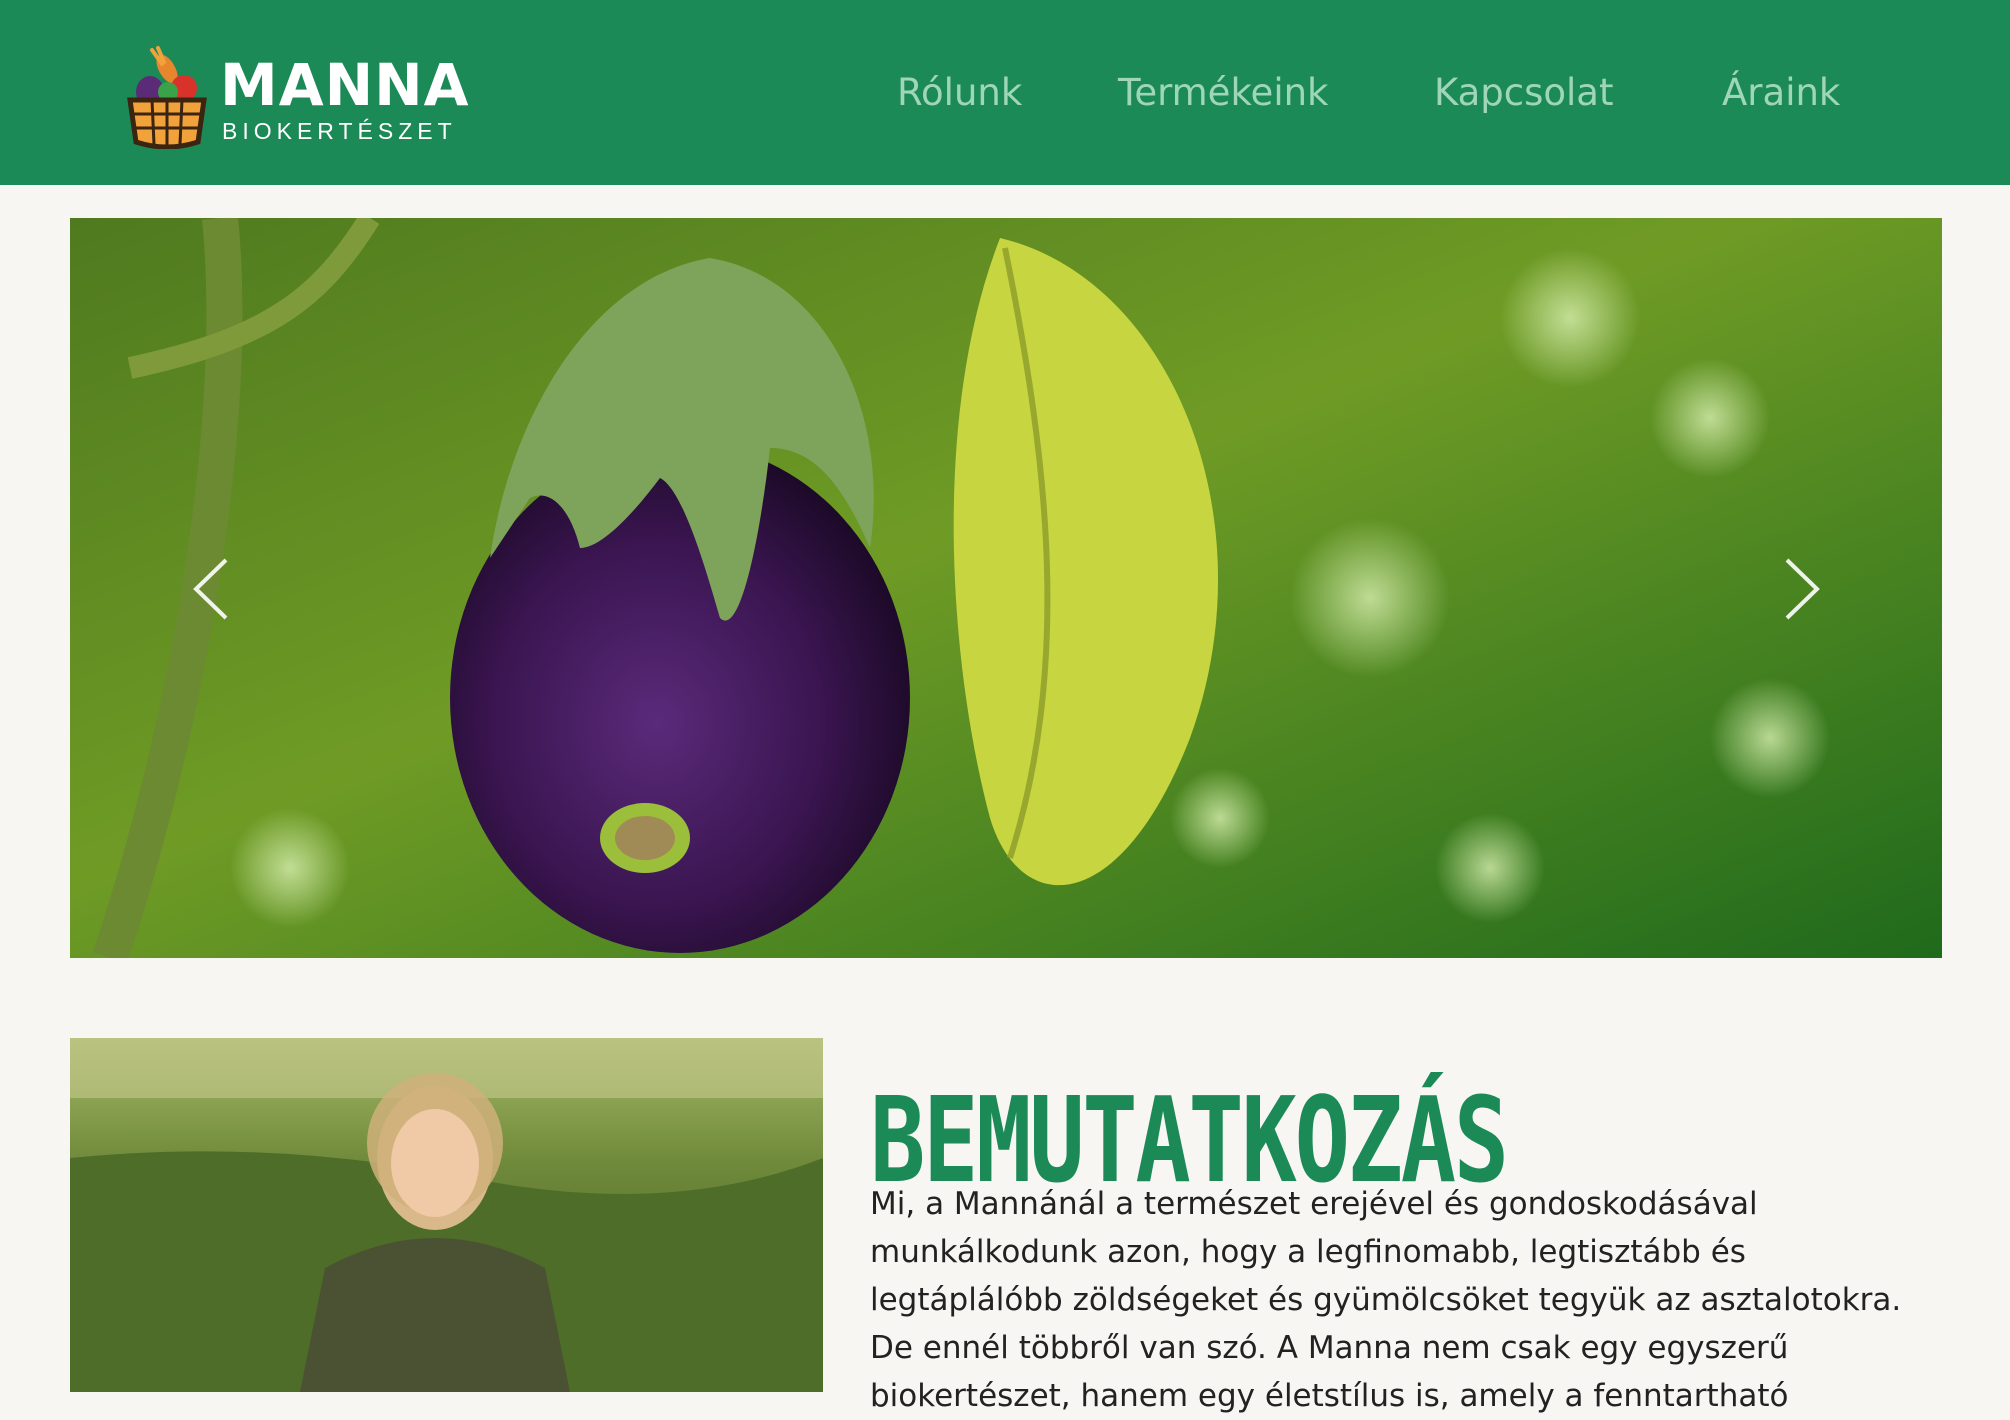  Describe the element at coordinates (446, 1215) in the screenshot. I see `gardener-portrait-image` at that location.